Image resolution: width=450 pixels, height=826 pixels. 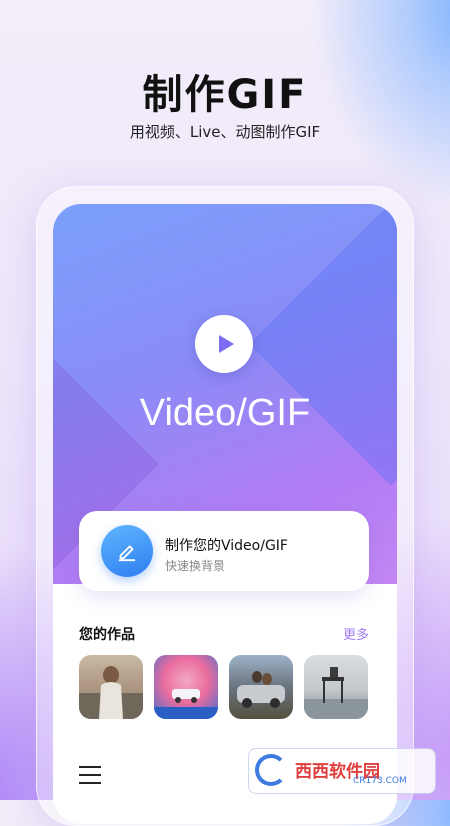 I want to click on pier-landscape-photo, so click(x=336, y=693).